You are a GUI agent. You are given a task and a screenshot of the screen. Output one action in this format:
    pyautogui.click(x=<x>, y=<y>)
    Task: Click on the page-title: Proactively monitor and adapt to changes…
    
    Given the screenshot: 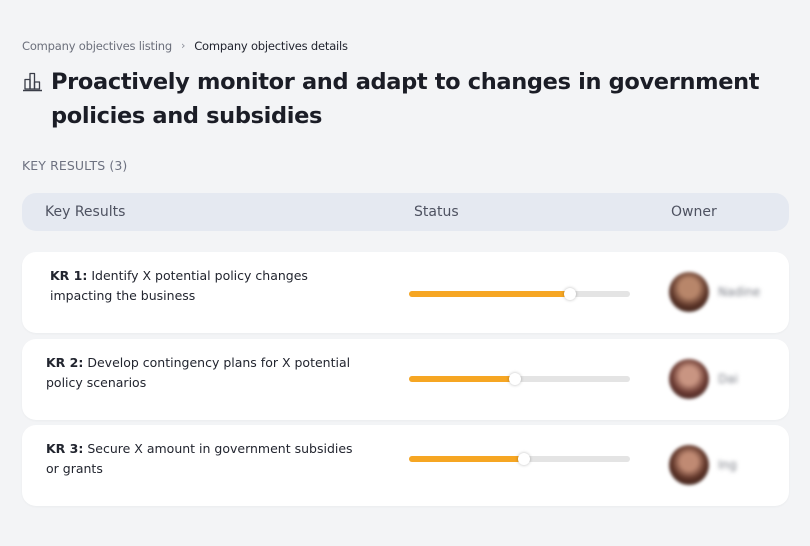 What is the action you would take?
    pyautogui.click(x=405, y=99)
    